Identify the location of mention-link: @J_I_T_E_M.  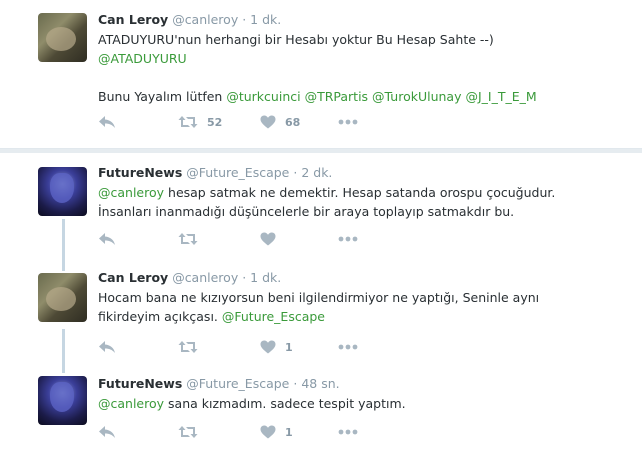
(500, 96).